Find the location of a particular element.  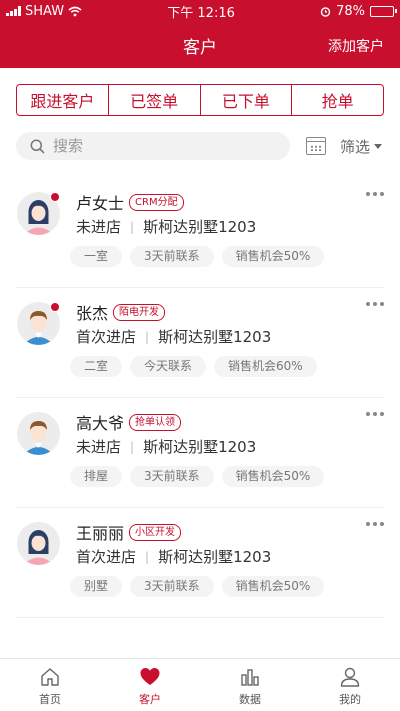

nav-bar: 客户 添加客户 is located at coordinates (200, 45).